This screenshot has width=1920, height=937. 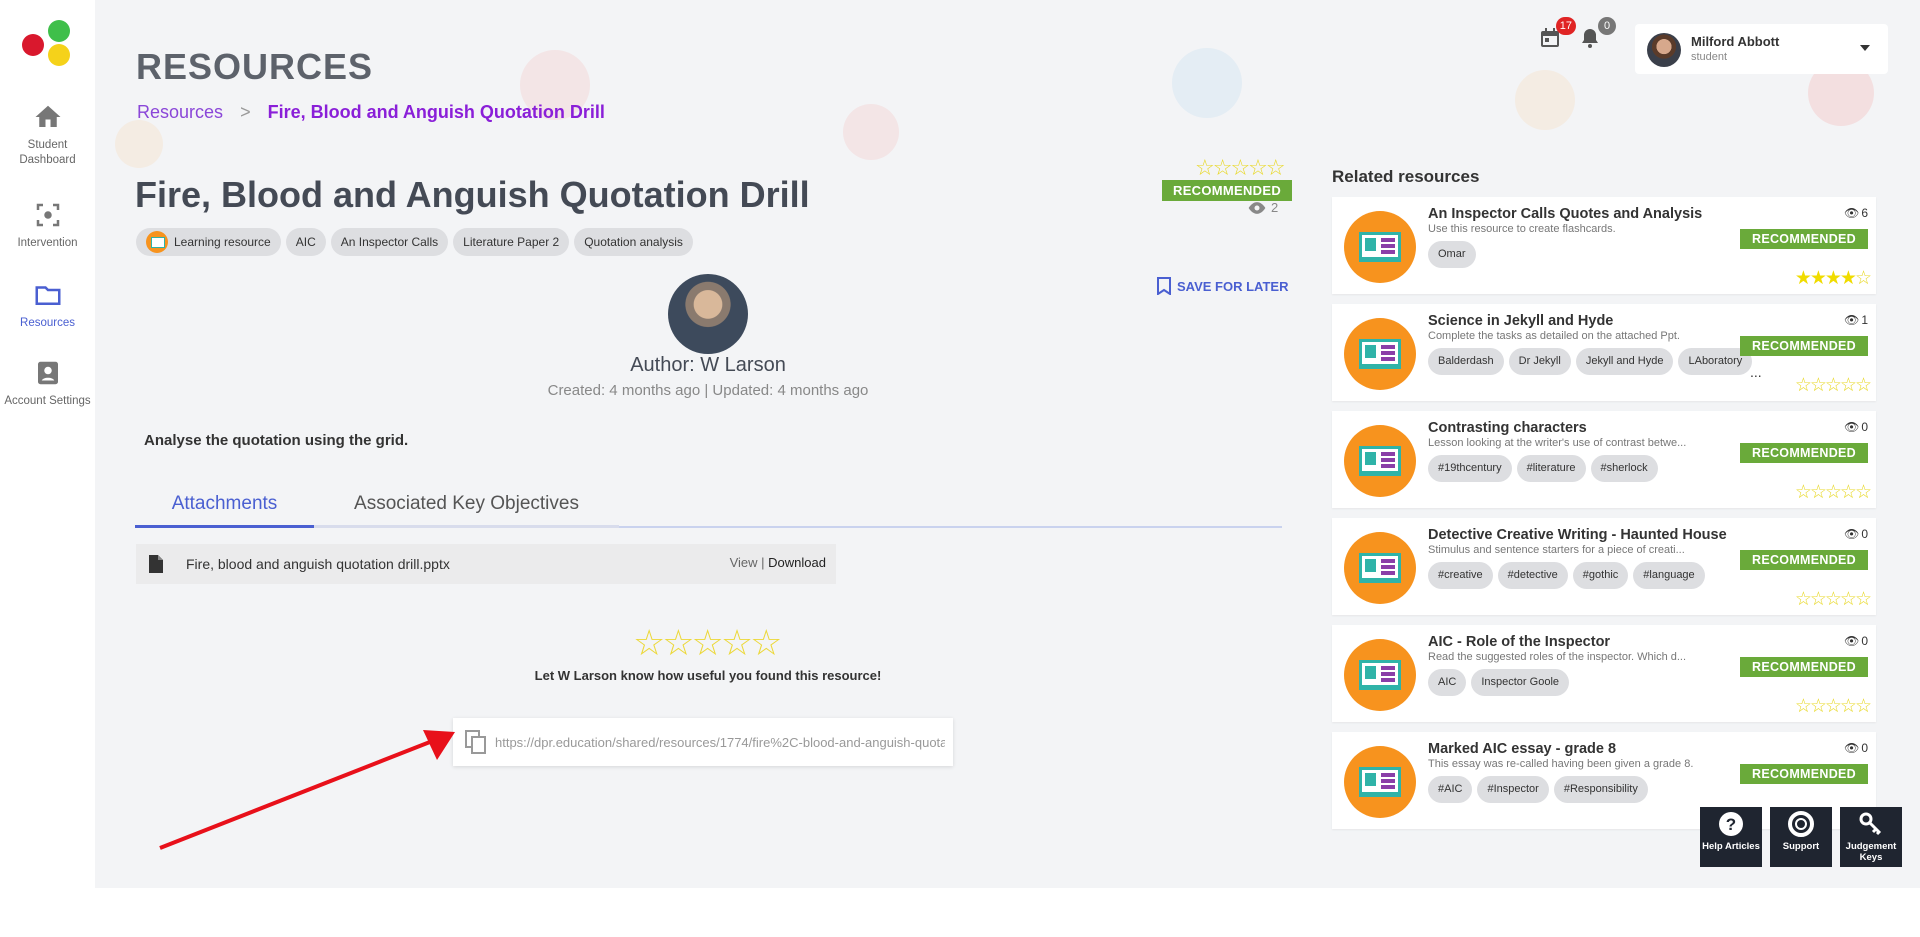 I want to click on related-title: An Inspector Calls Quotes and Analysis, so click(x=1565, y=214).